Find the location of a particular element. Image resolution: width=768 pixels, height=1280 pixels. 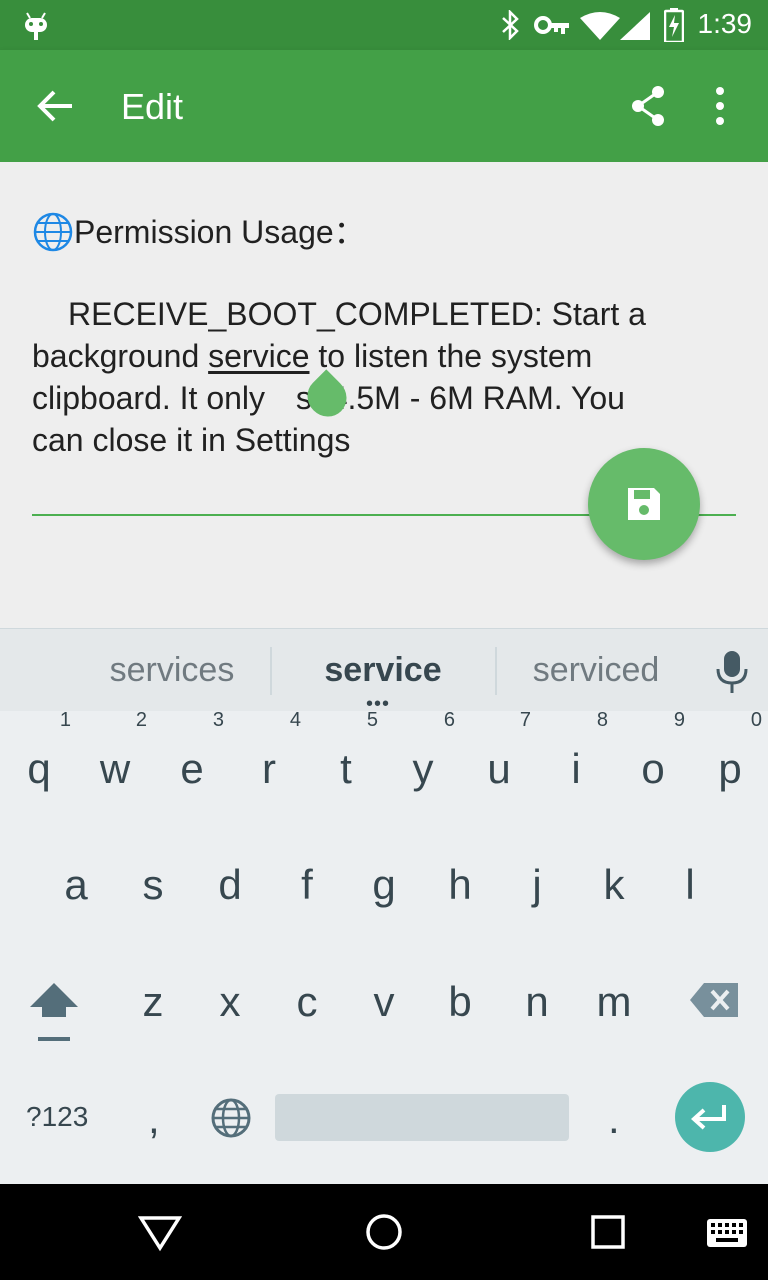

key-f: f is located at coordinates (307, 885).